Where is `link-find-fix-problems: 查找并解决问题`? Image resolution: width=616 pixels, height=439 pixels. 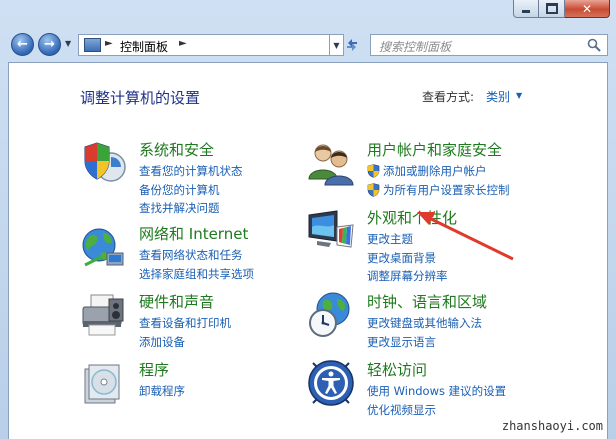
link-find-fix-problems: 查找并解决问题 is located at coordinates (191, 208).